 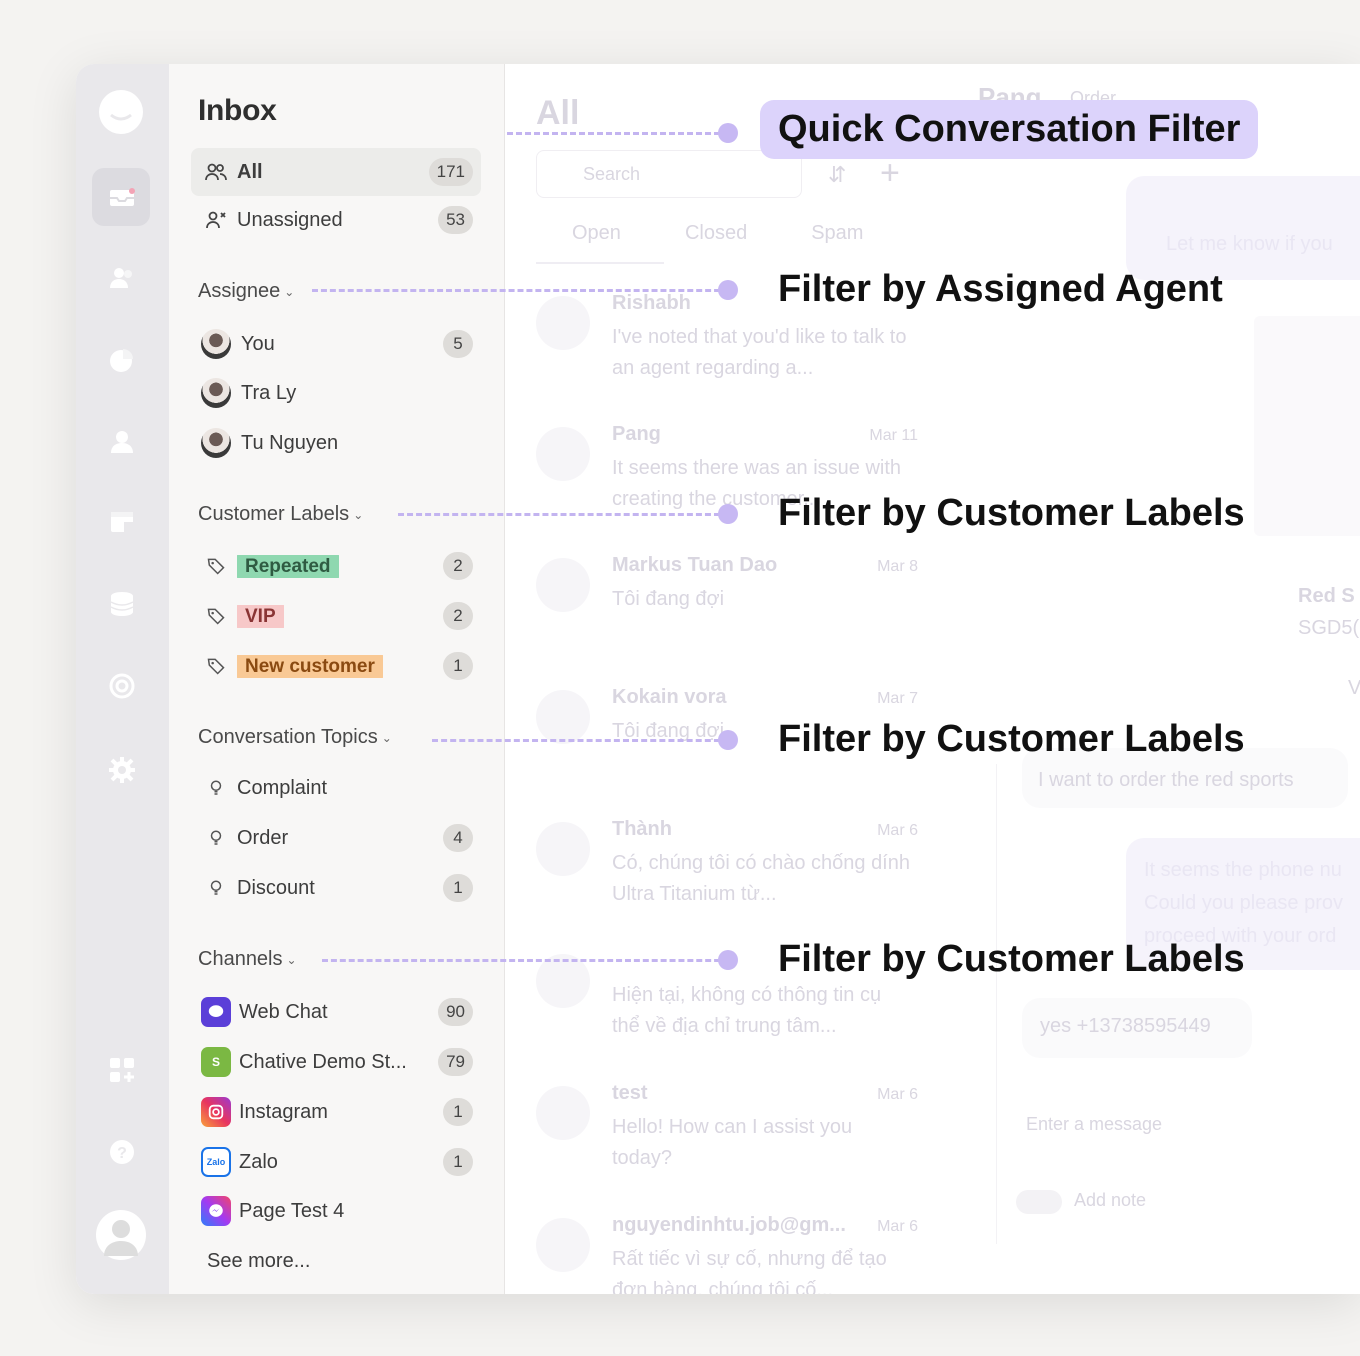 I want to click on annotation-labels: Filter by Customer Labels, so click(x=1011, y=513).